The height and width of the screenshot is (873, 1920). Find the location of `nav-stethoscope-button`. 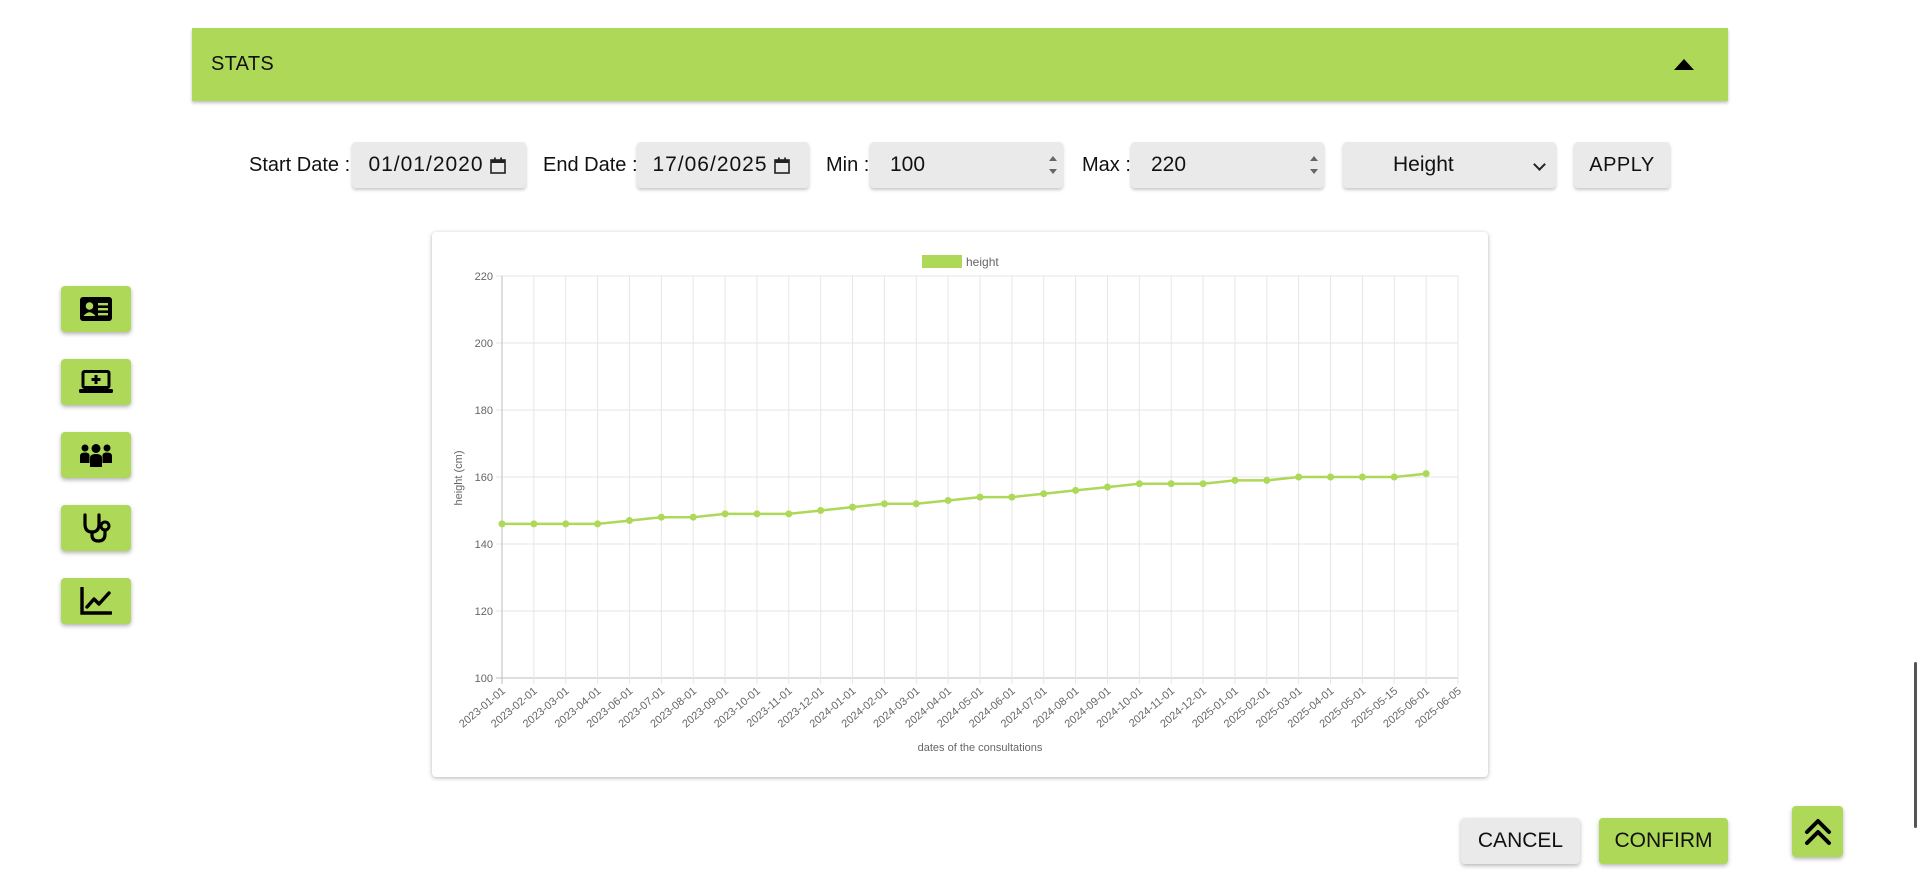

nav-stethoscope-button is located at coordinates (96, 528).